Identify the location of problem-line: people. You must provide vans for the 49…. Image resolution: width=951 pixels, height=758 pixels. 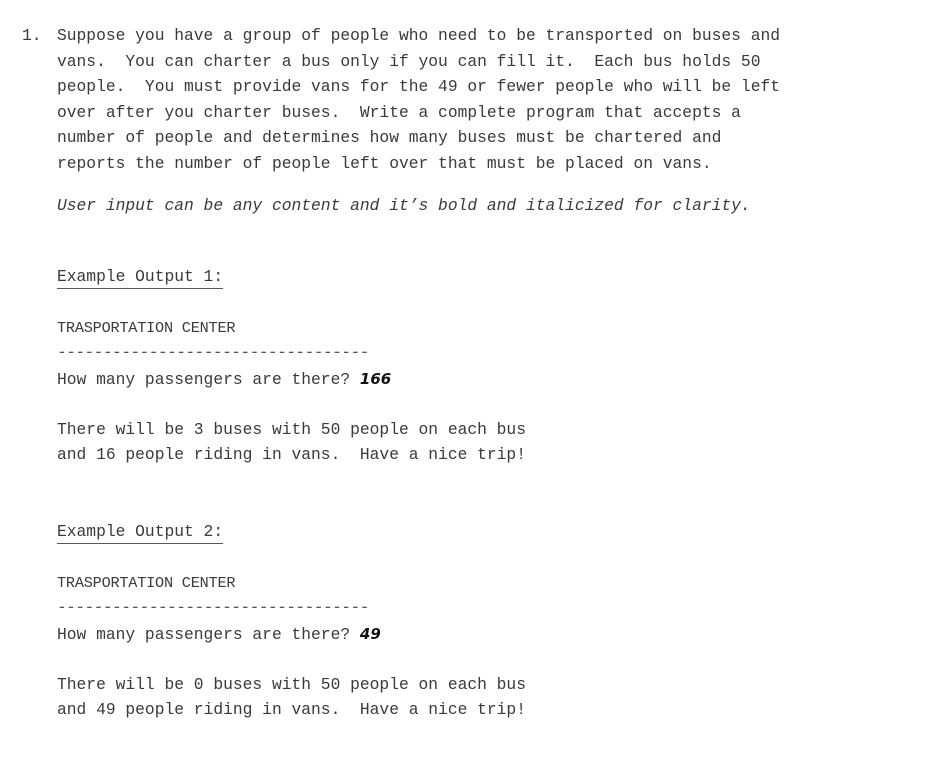
(419, 86).